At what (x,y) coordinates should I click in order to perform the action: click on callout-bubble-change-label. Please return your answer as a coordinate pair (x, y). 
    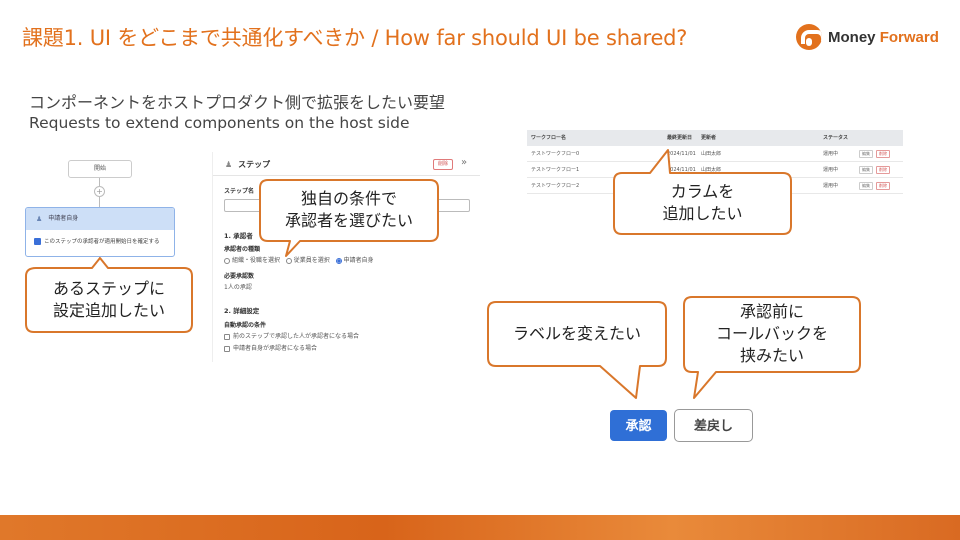
    Looking at the image, I should click on (577, 350).